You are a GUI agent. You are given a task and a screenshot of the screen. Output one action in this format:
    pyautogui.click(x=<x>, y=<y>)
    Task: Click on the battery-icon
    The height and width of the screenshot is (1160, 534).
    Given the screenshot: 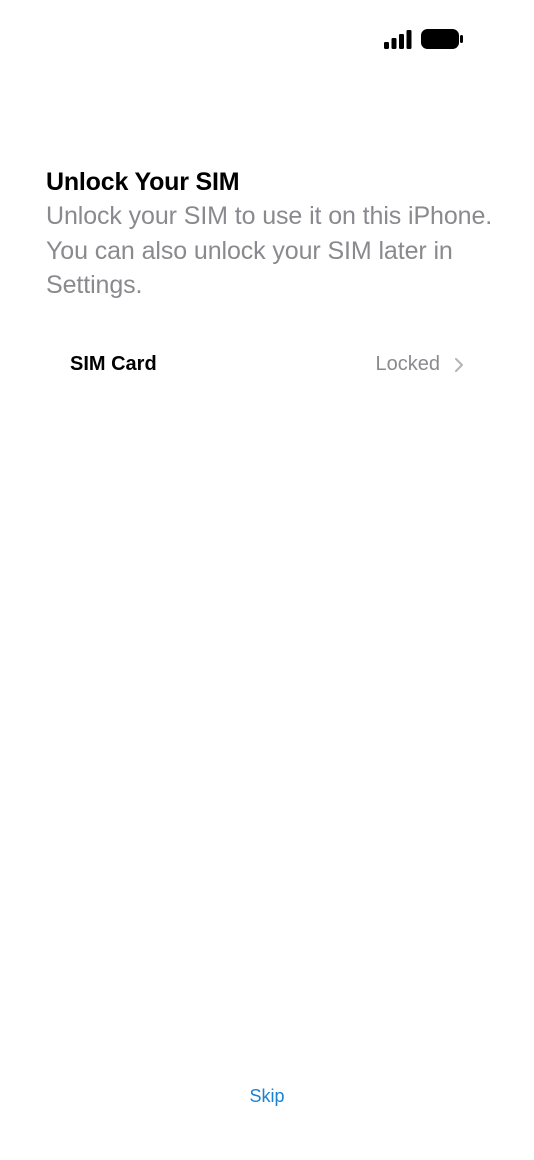 What is the action you would take?
    pyautogui.click(x=442, y=39)
    